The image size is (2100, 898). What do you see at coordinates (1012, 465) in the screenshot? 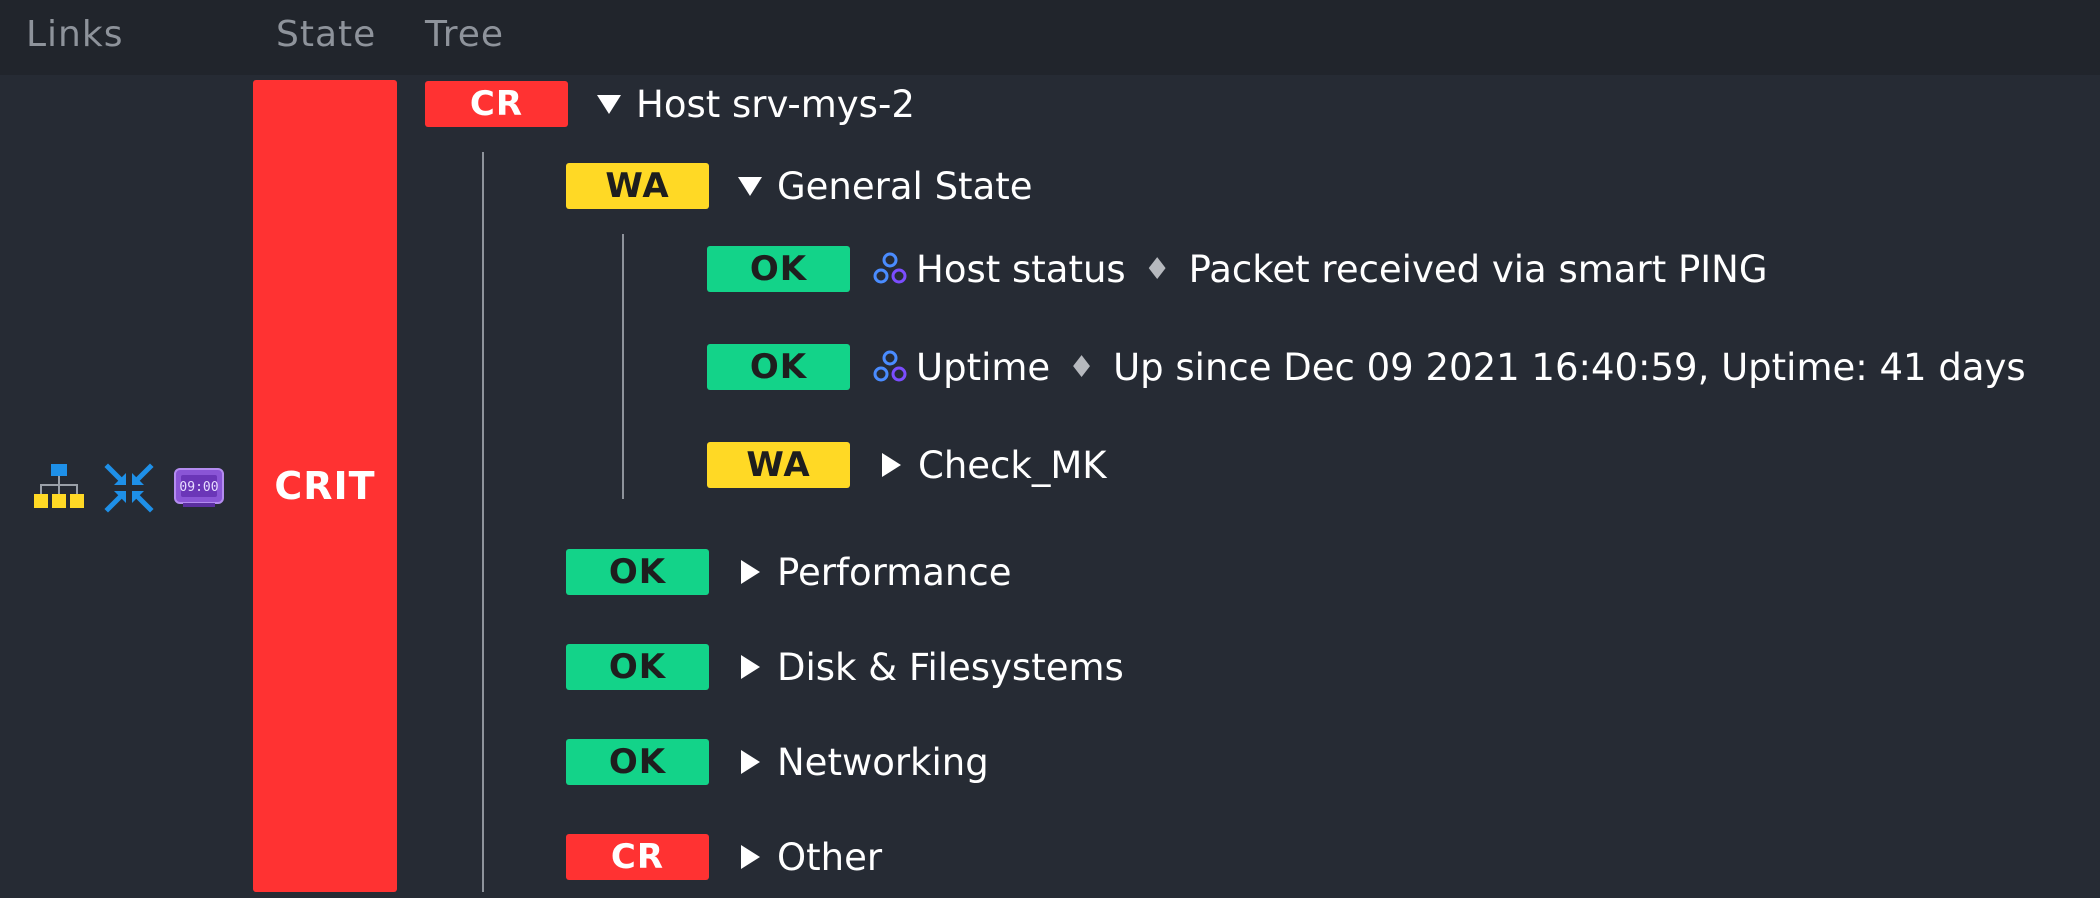
I see `node-label: Check_MK` at bounding box center [1012, 465].